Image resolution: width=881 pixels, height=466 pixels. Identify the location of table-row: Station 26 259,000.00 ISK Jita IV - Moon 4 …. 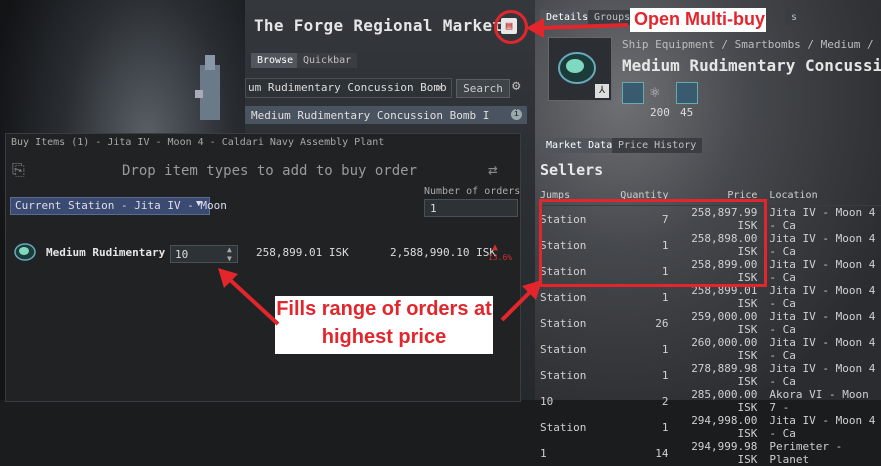
(710, 323).